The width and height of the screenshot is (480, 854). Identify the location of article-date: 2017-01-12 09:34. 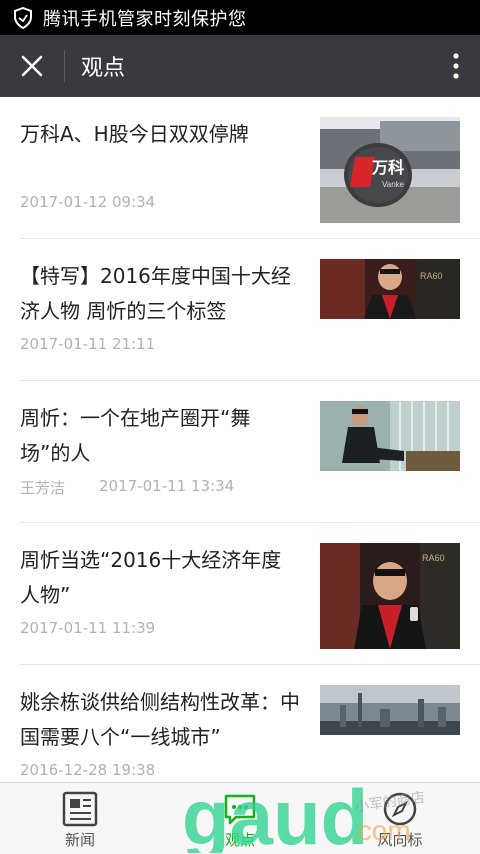
(88, 202).